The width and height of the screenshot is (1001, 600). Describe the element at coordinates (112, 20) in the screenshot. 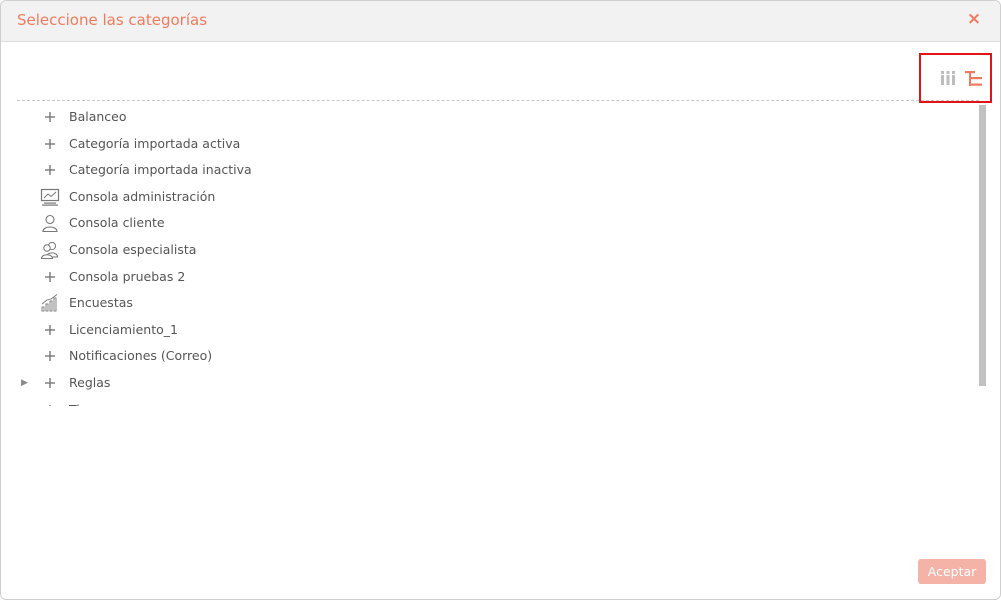

I see `dialog-title: Seleccione las categorías` at that location.